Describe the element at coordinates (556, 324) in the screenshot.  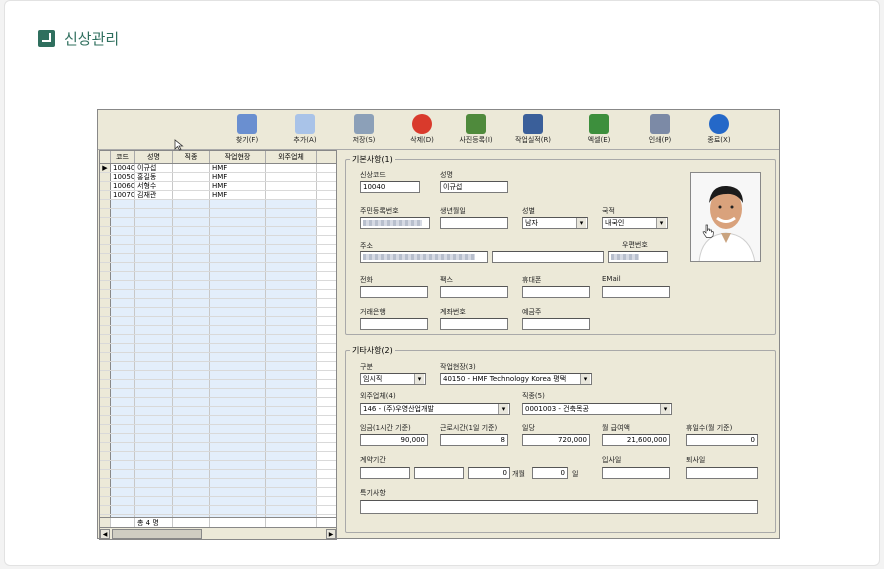
I see `holder-field` at that location.